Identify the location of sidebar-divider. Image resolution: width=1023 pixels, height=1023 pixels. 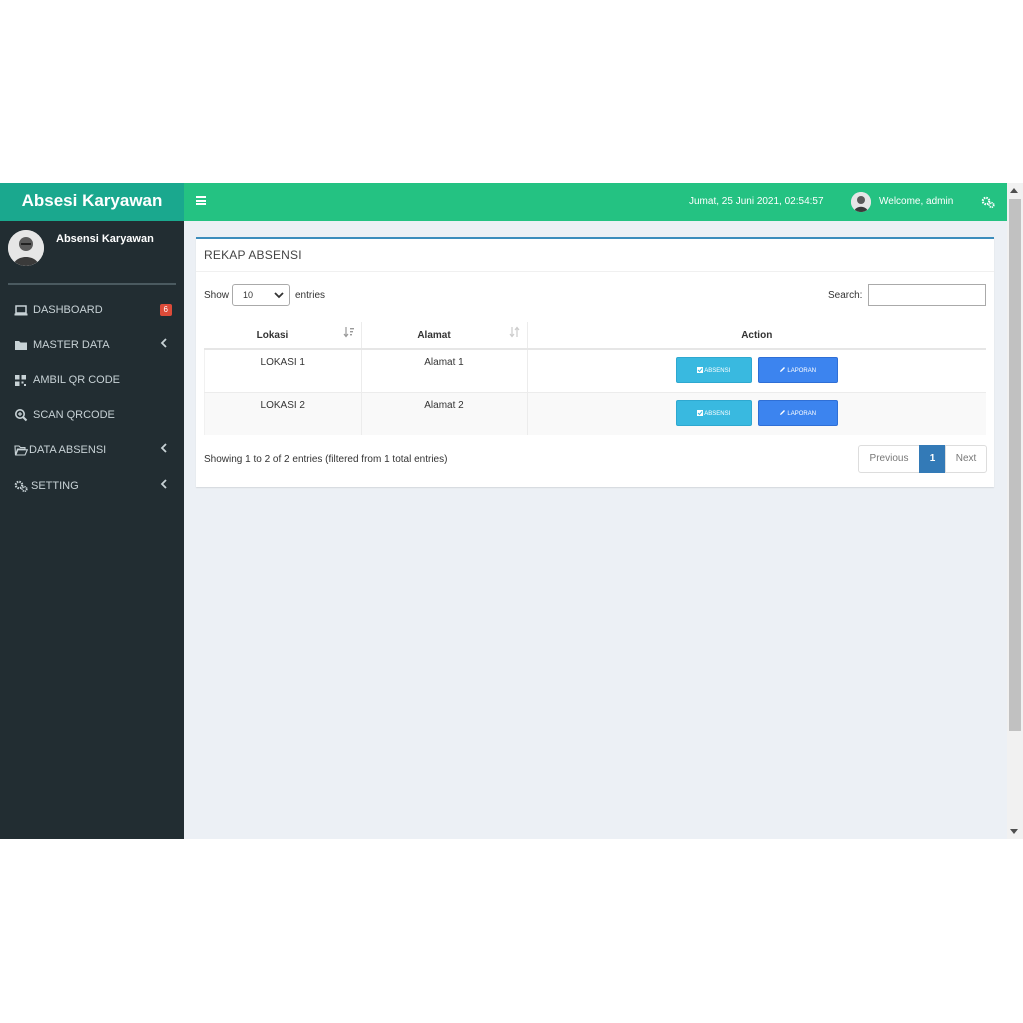
(92, 284).